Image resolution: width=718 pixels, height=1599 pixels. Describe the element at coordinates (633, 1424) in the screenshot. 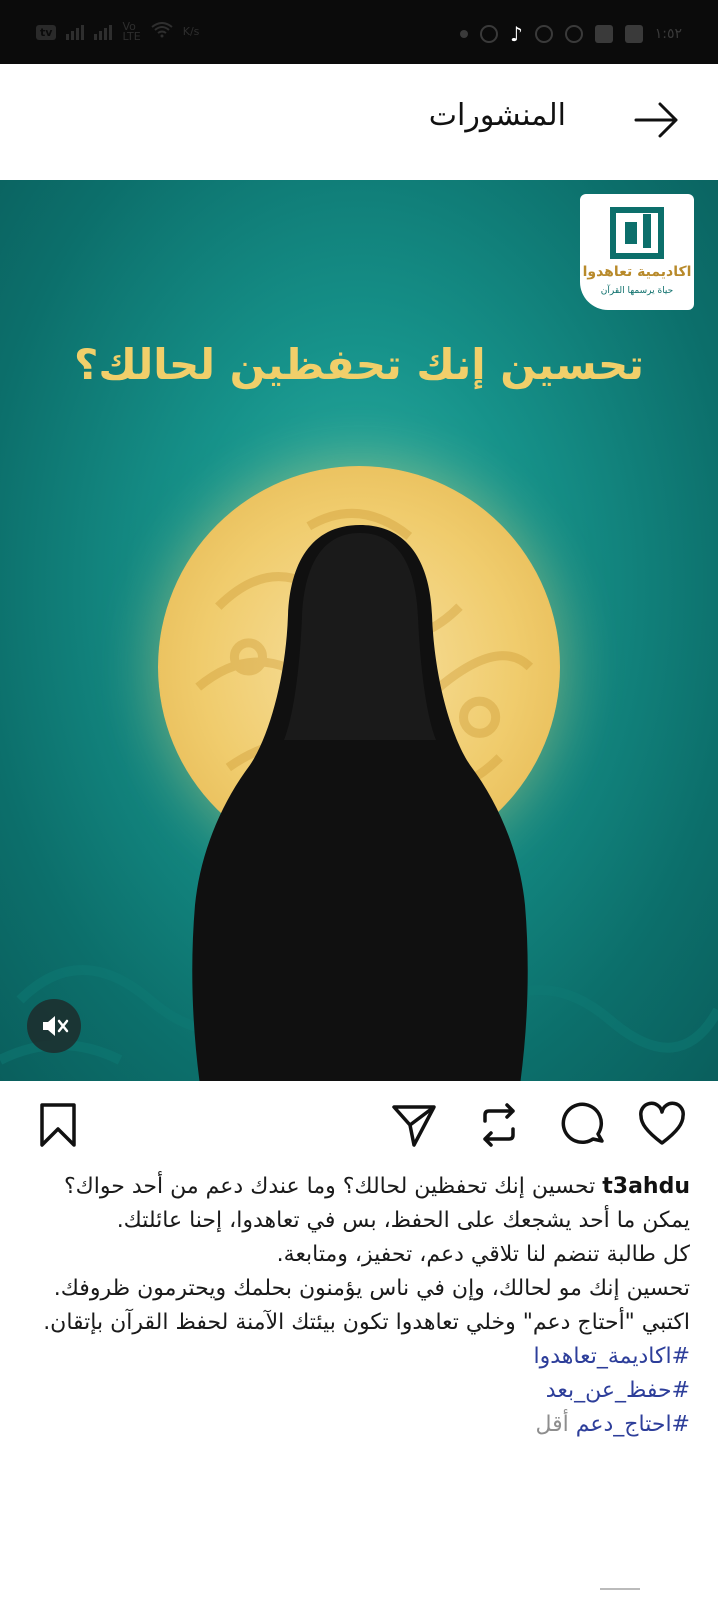

I see `hashtag-link: #احتاج_دعم` at that location.